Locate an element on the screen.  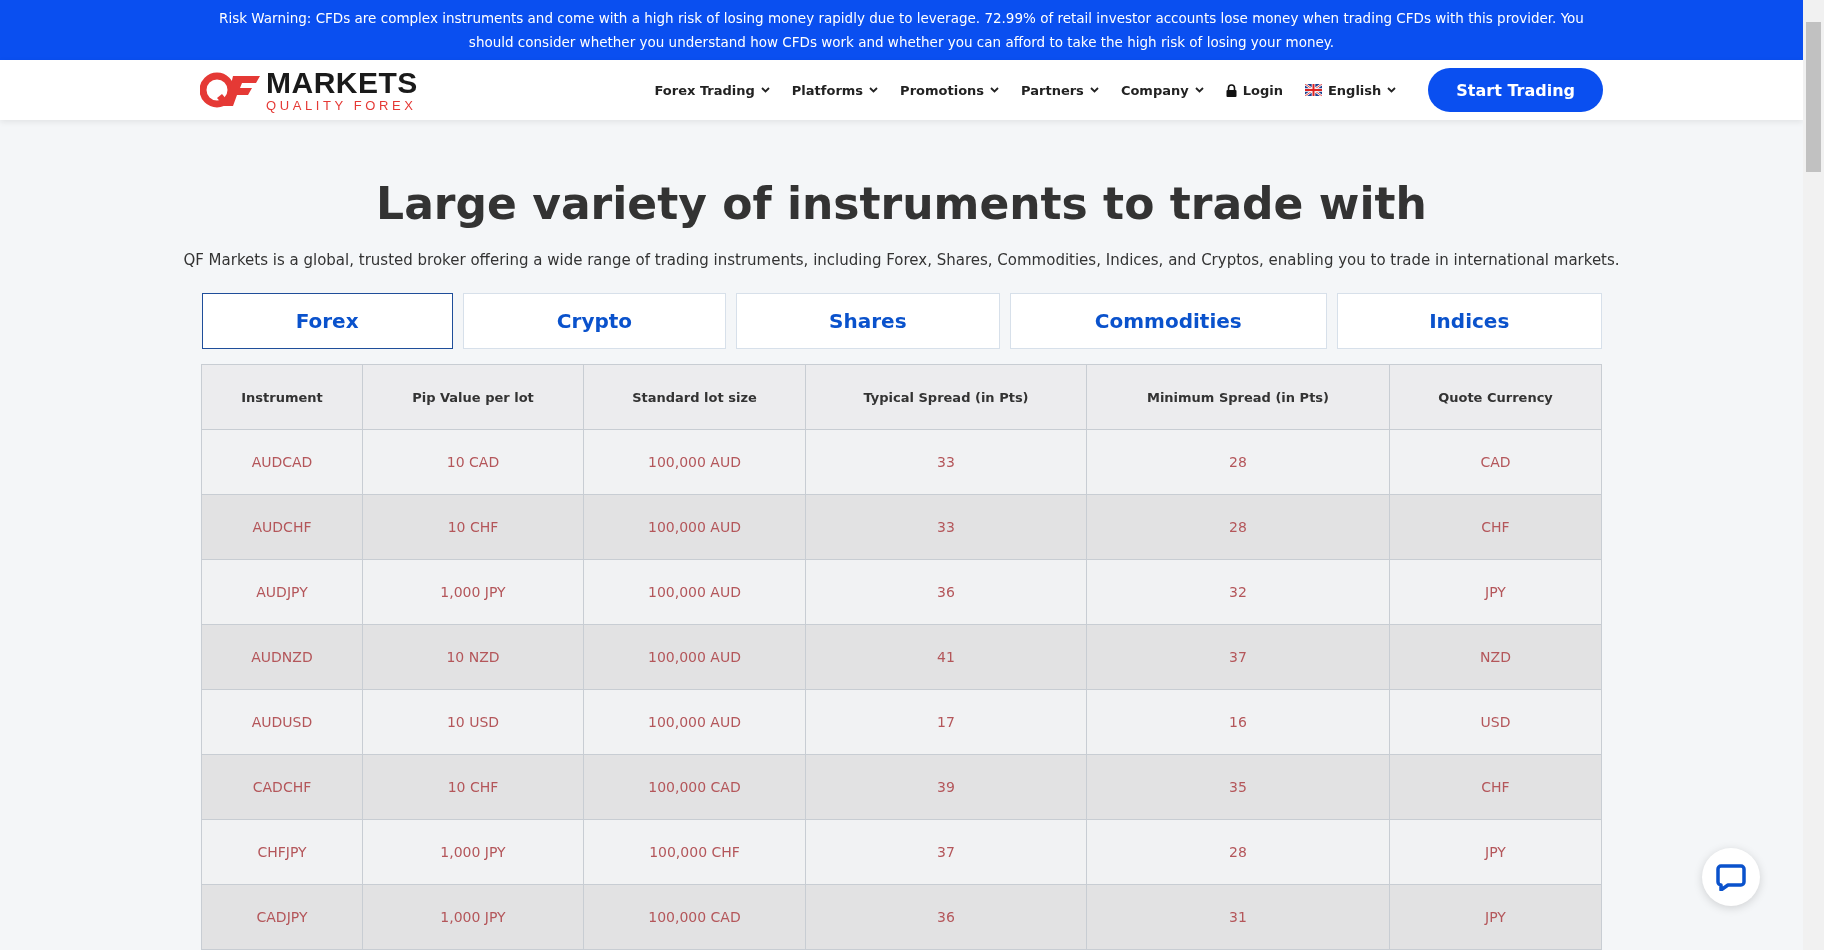
nav-menu-item: Forex Trading is located at coordinates (712, 90).